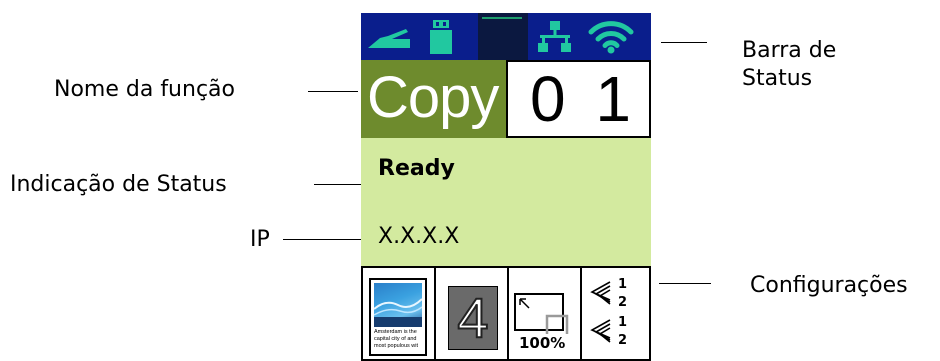 Image resolution: width=940 pixels, height=361 pixels. Describe the element at coordinates (473, 318) in the screenshot. I see `density-icon: 4` at that location.